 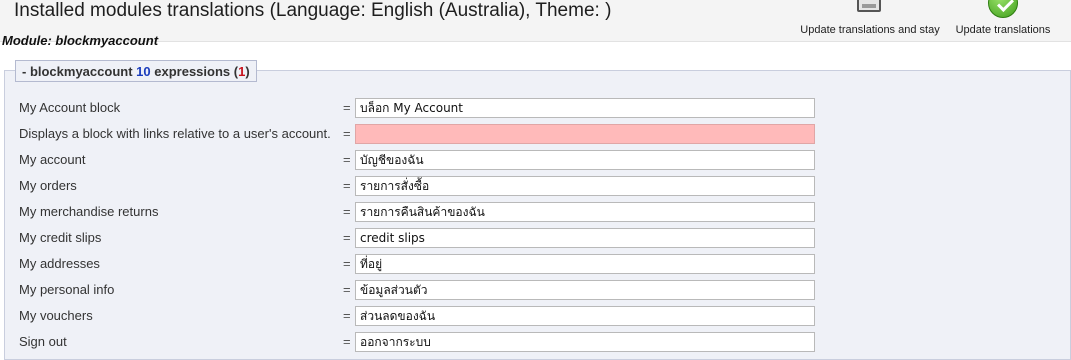 What do you see at coordinates (585, 134) in the screenshot?
I see `translation-input-missing` at bounding box center [585, 134].